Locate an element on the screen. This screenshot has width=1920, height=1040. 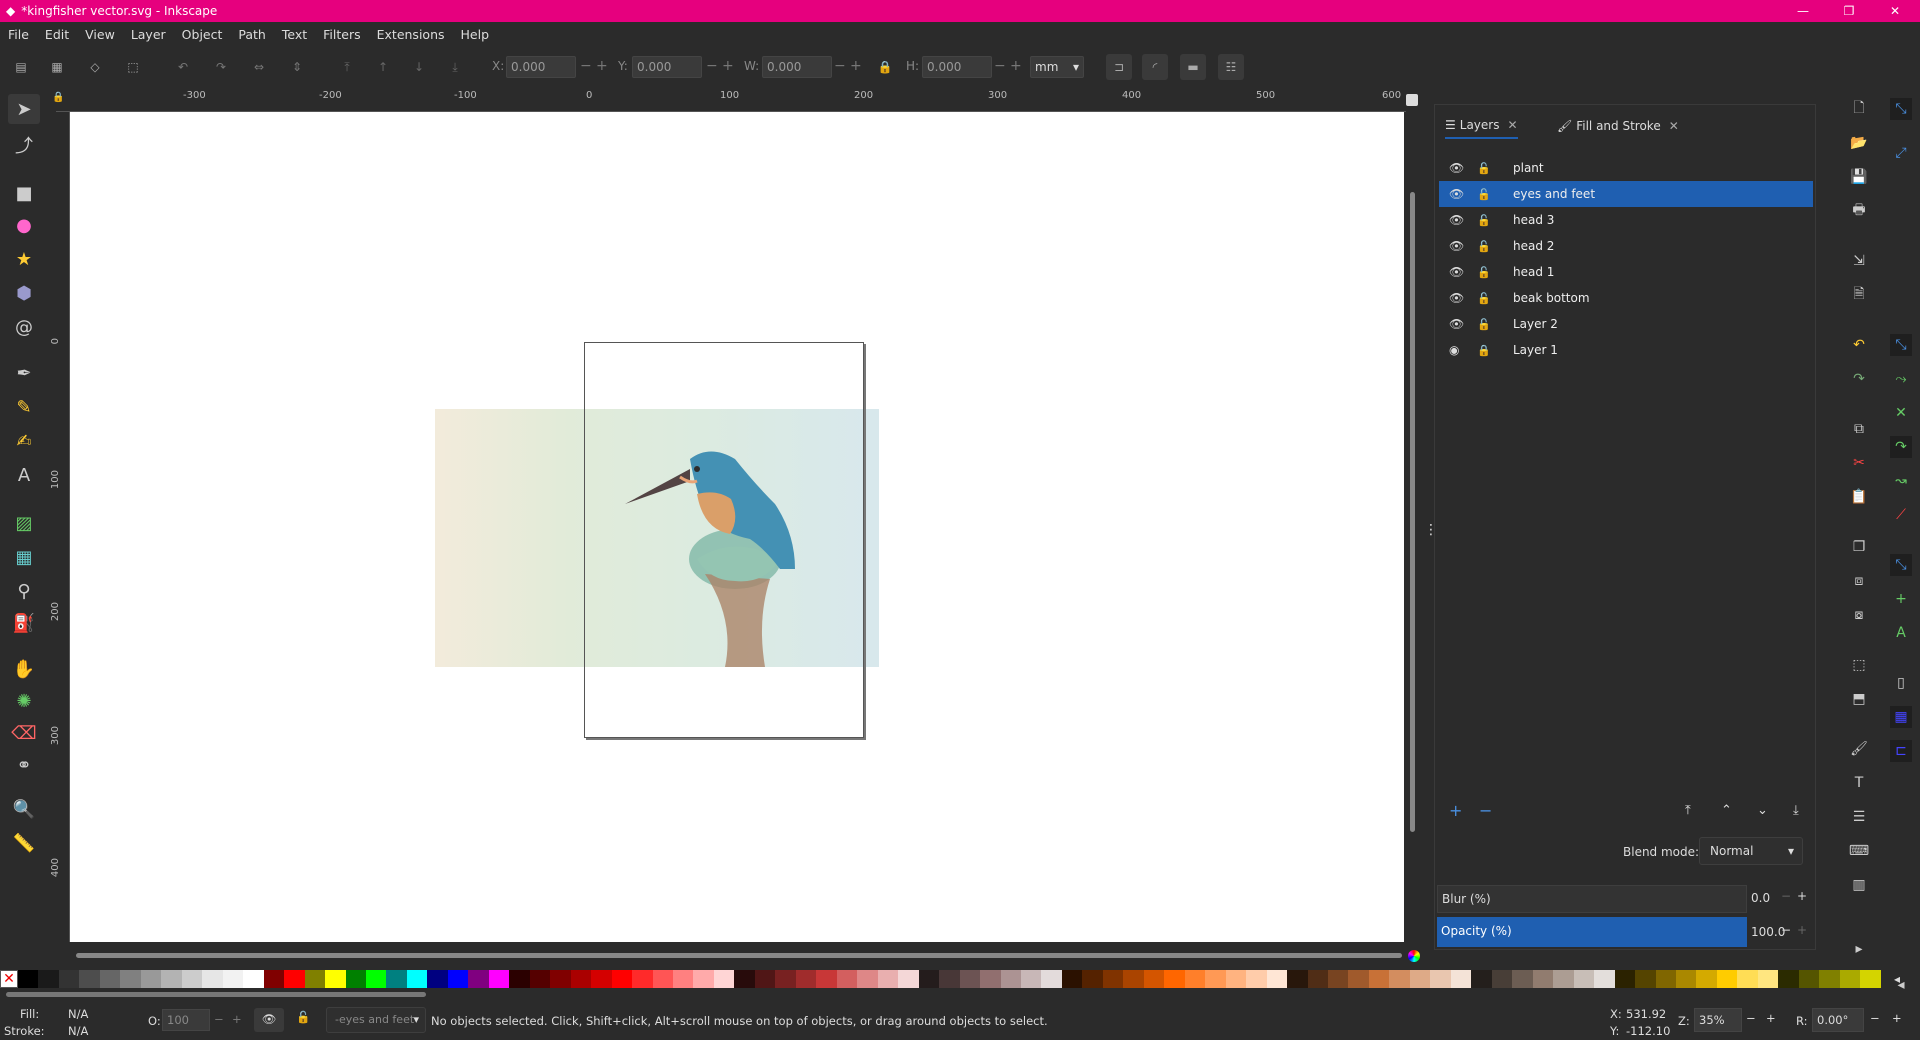
blur-increment: + is located at coordinates (1802, 896).